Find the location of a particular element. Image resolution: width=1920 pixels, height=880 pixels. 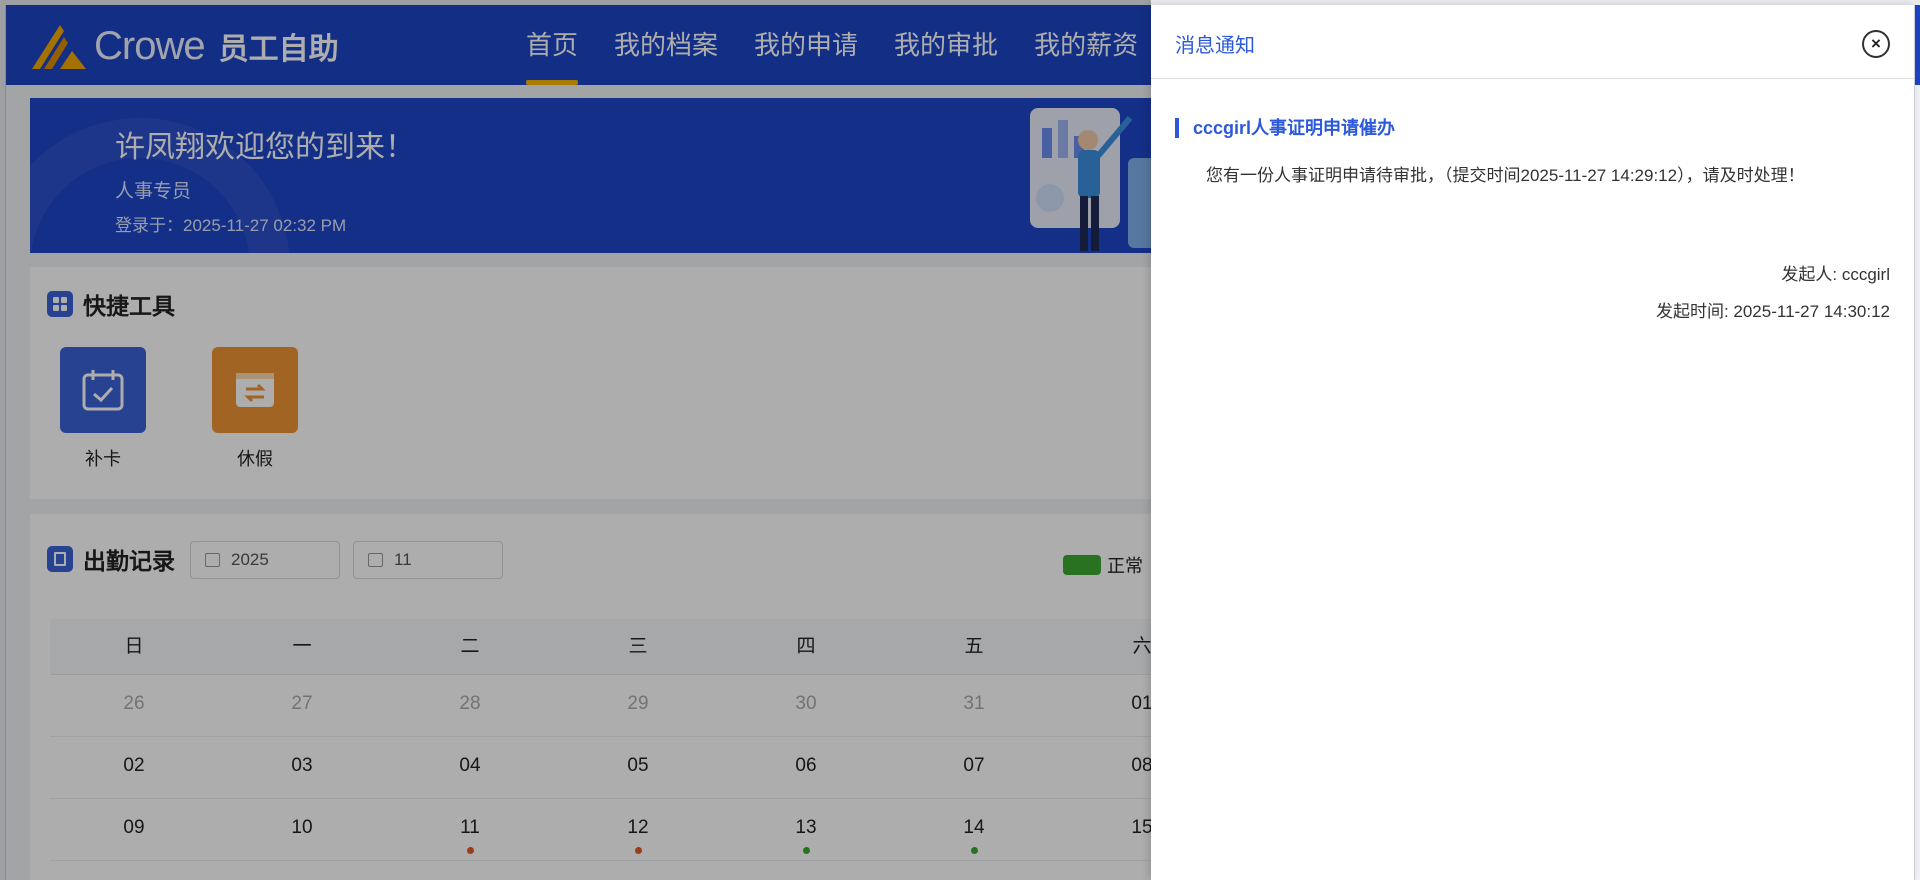

message-title: cccgirl人事证明申请催办 is located at coordinates (1285, 128).